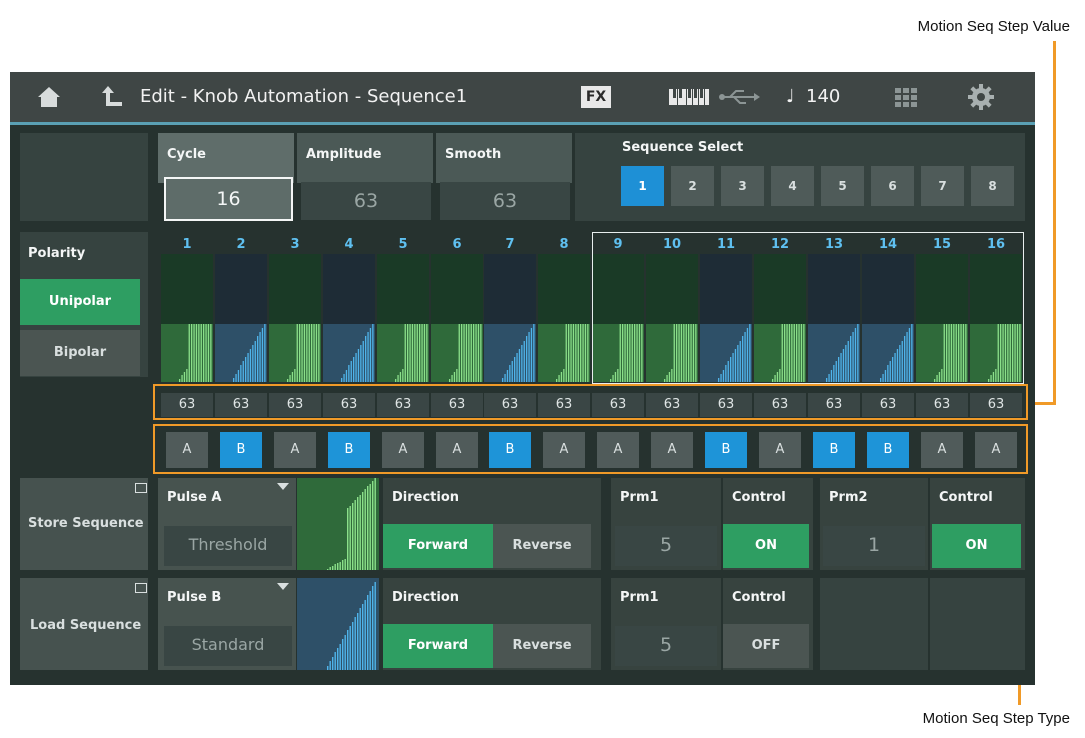 The width and height of the screenshot is (1085, 738). What do you see at coordinates (366, 201) in the screenshot?
I see `amplitude-value: 63` at bounding box center [366, 201].